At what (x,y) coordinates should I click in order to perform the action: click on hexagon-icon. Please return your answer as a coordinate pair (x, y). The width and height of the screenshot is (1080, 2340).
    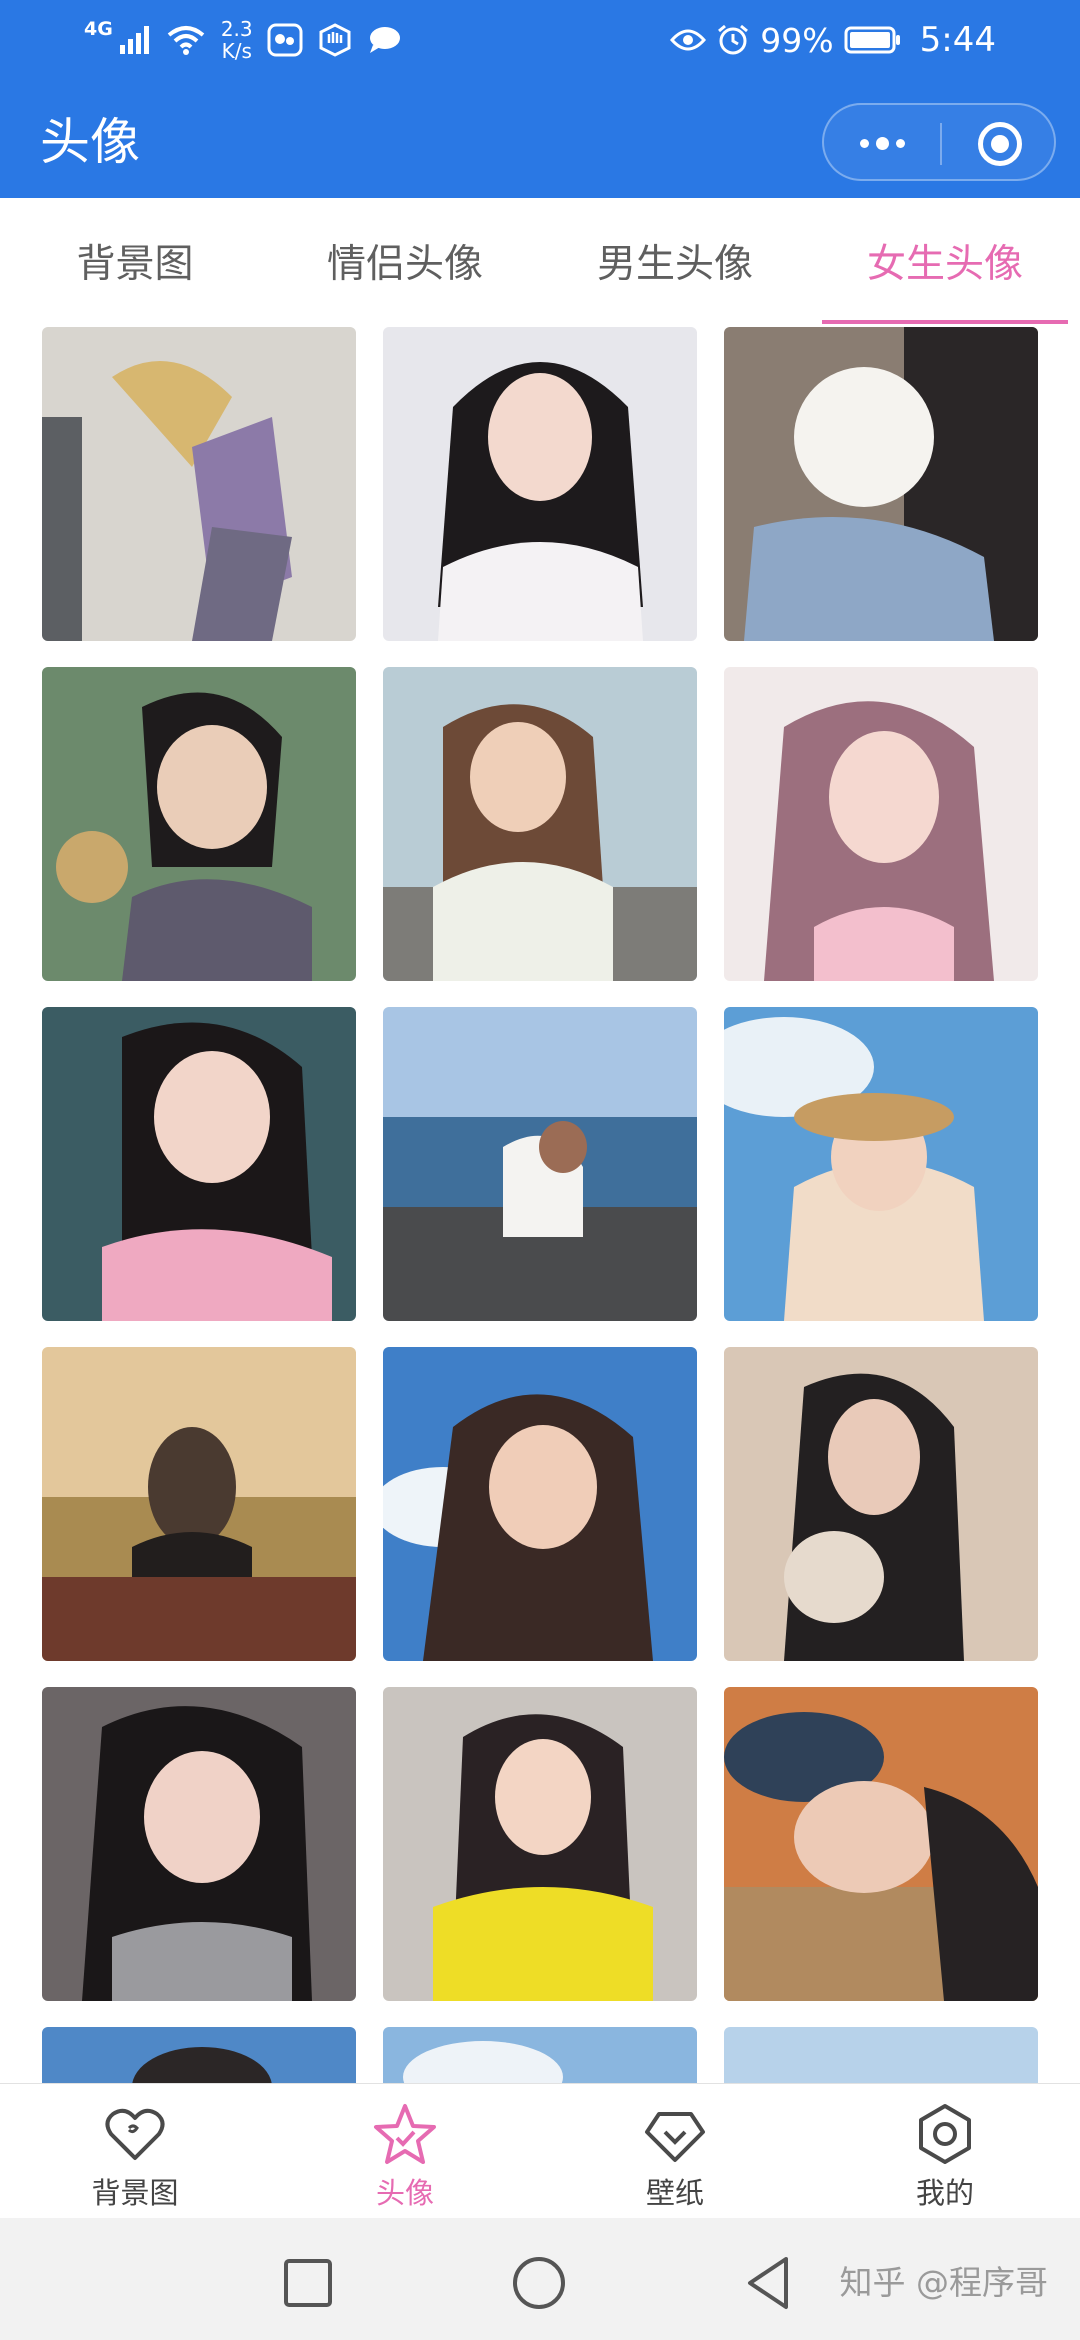
    Looking at the image, I should click on (945, 2134).